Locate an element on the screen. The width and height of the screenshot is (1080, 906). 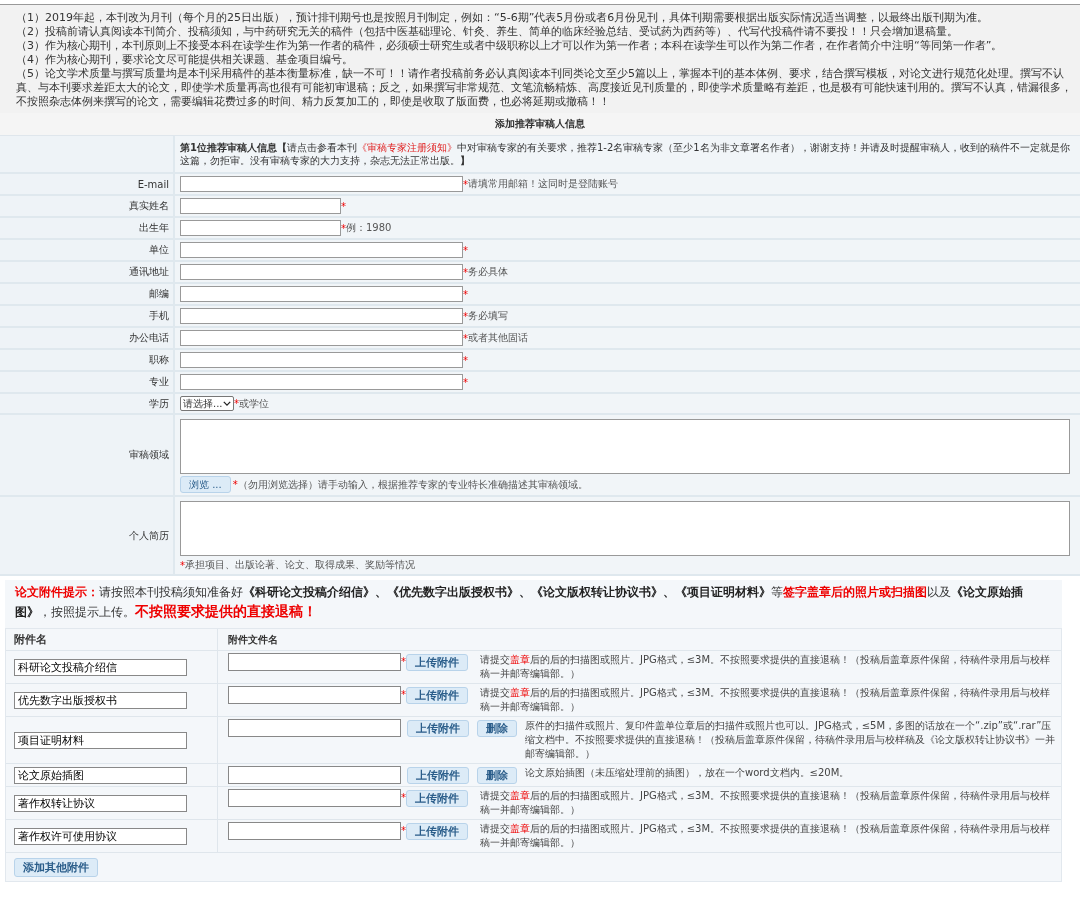
field-label: 办公电话 is located at coordinates (149, 338).